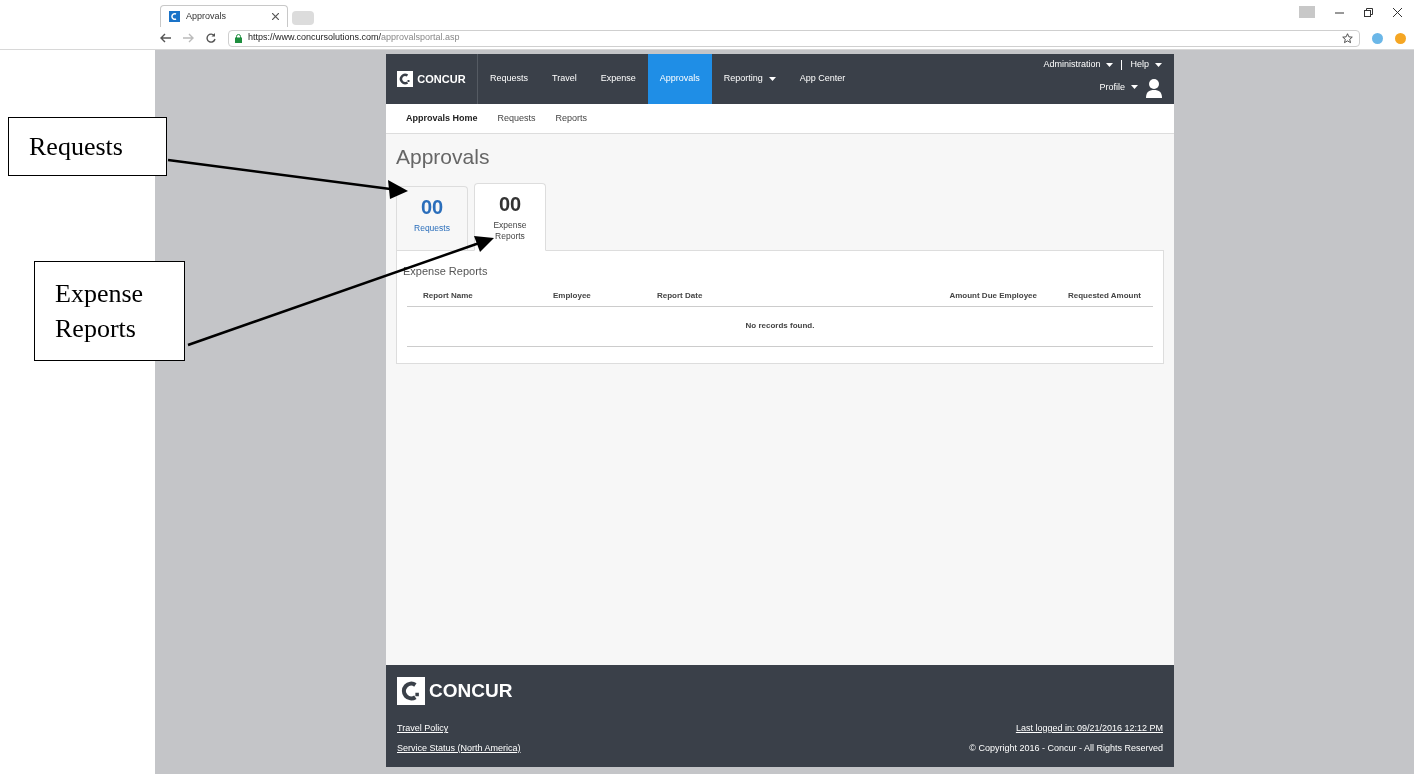  What do you see at coordinates (174, 16) in the screenshot?
I see `favicon-icon` at bounding box center [174, 16].